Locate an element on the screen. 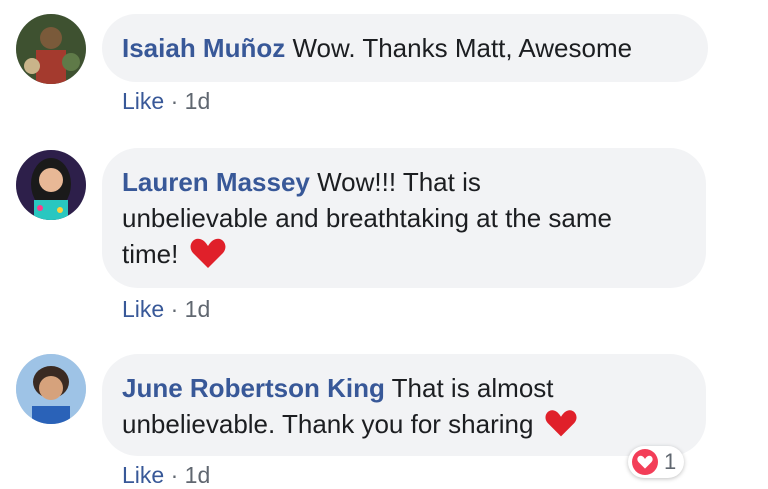 Image resolution: width=768 pixels, height=489 pixels. comment-timestamp: 1d is located at coordinates (198, 475).